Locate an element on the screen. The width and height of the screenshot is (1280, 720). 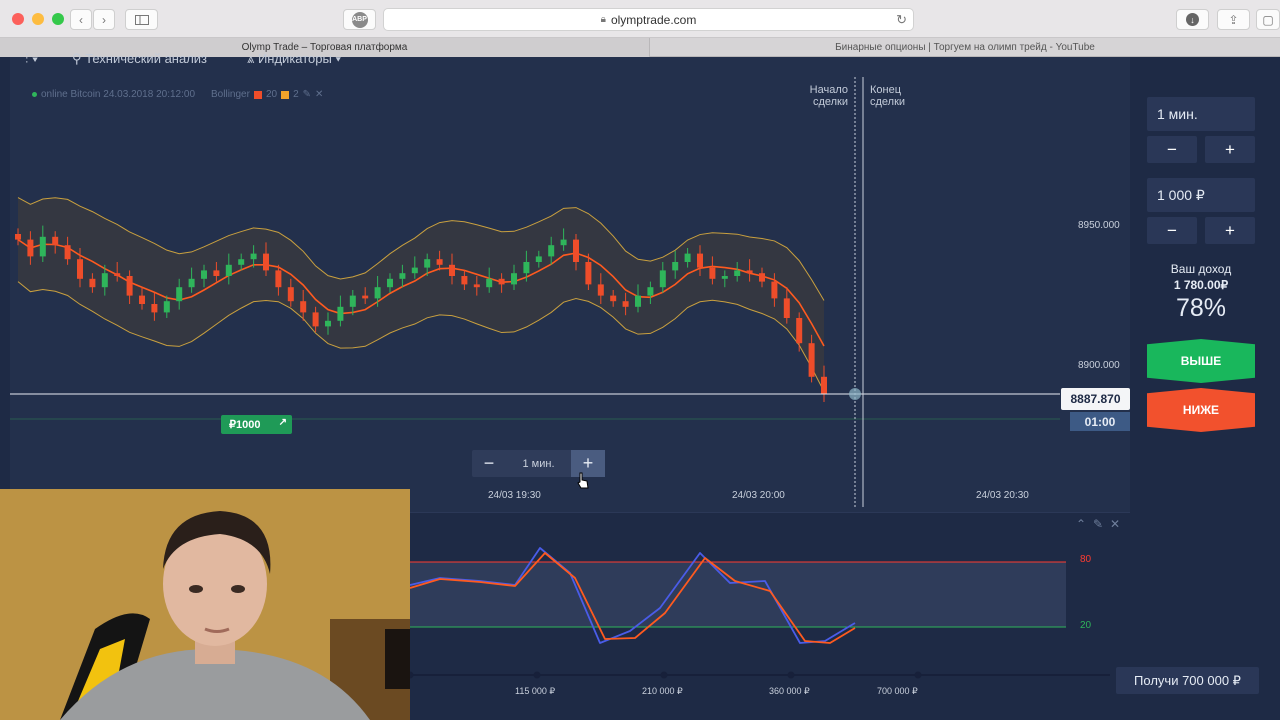
minimize-window-button is located at coordinates (38, 19).